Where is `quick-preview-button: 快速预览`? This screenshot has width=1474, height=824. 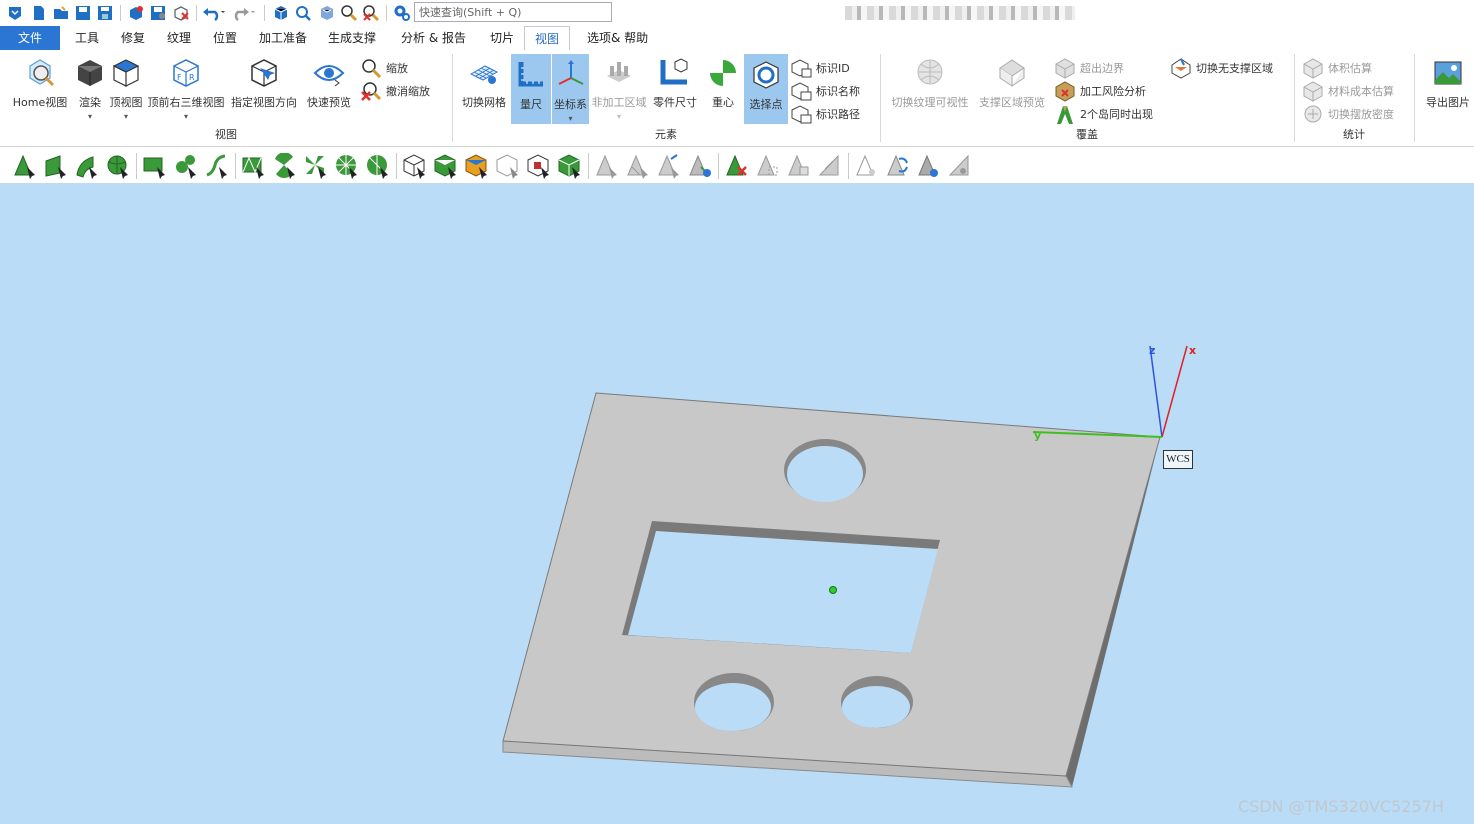
quick-preview-button: 快速预览 is located at coordinates (329, 87).